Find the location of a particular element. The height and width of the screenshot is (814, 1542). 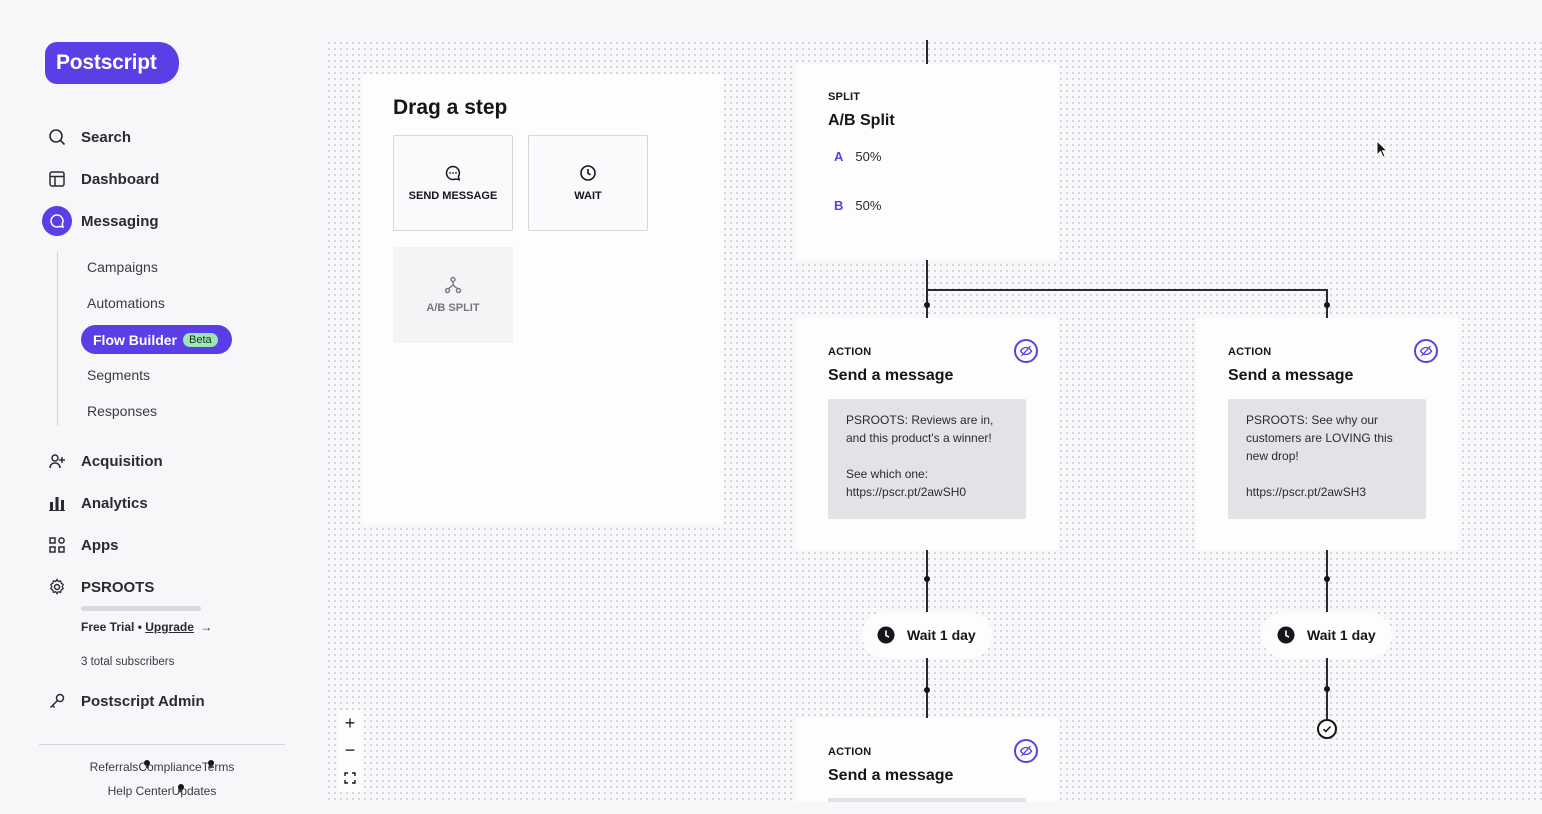

arrow-right-icon: → is located at coordinates (206, 627).